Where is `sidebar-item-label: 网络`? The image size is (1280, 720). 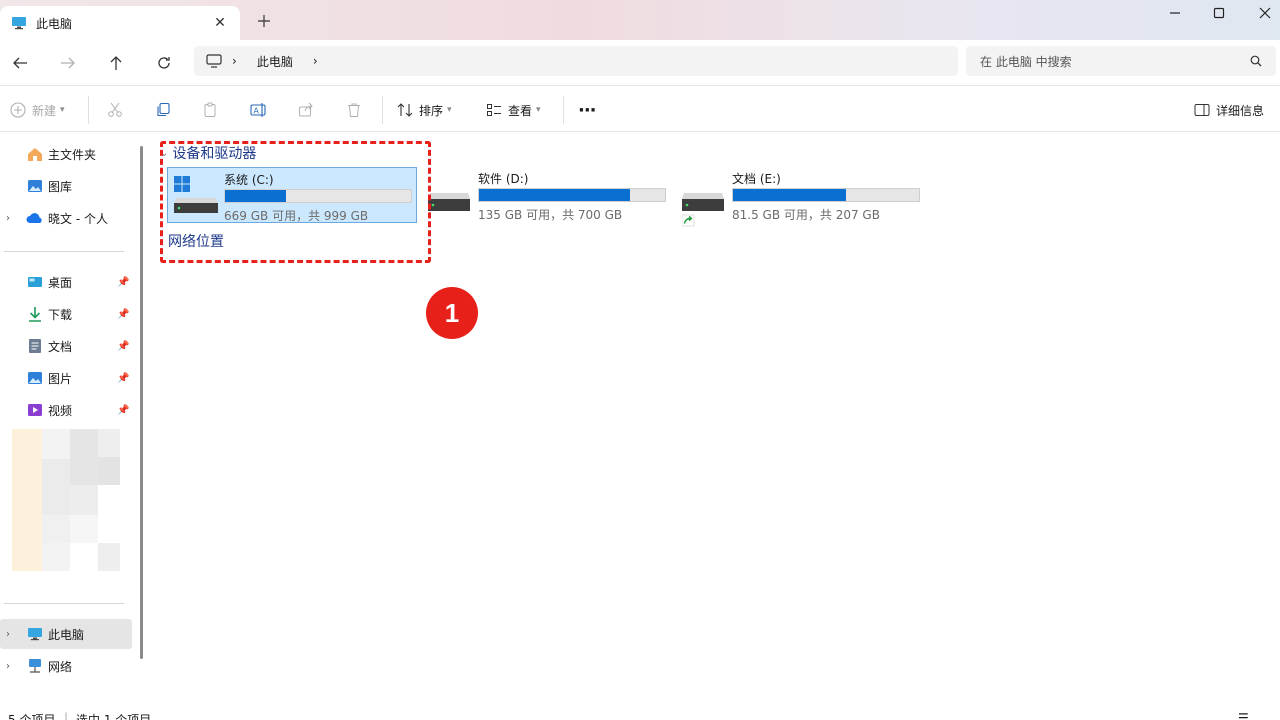
sidebar-item-label: 网络 is located at coordinates (60, 666).